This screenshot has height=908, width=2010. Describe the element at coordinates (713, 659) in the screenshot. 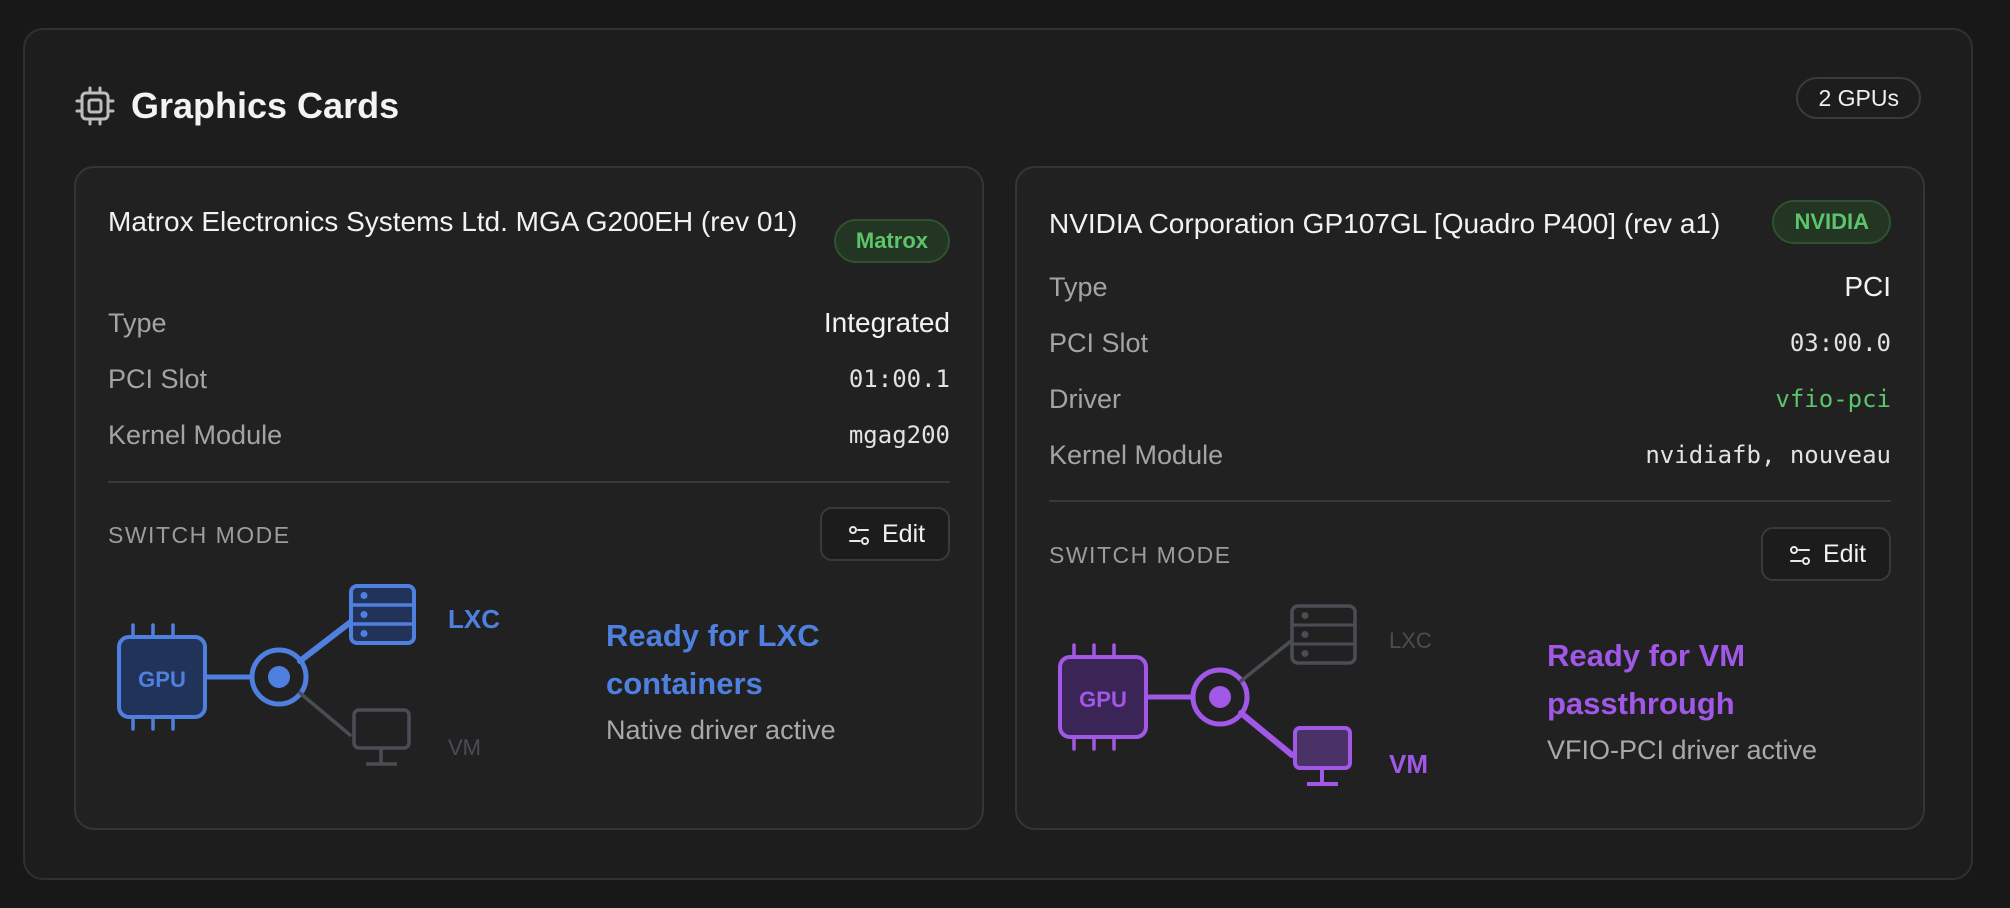

I see `status-title: Ready for LXC containers` at that location.